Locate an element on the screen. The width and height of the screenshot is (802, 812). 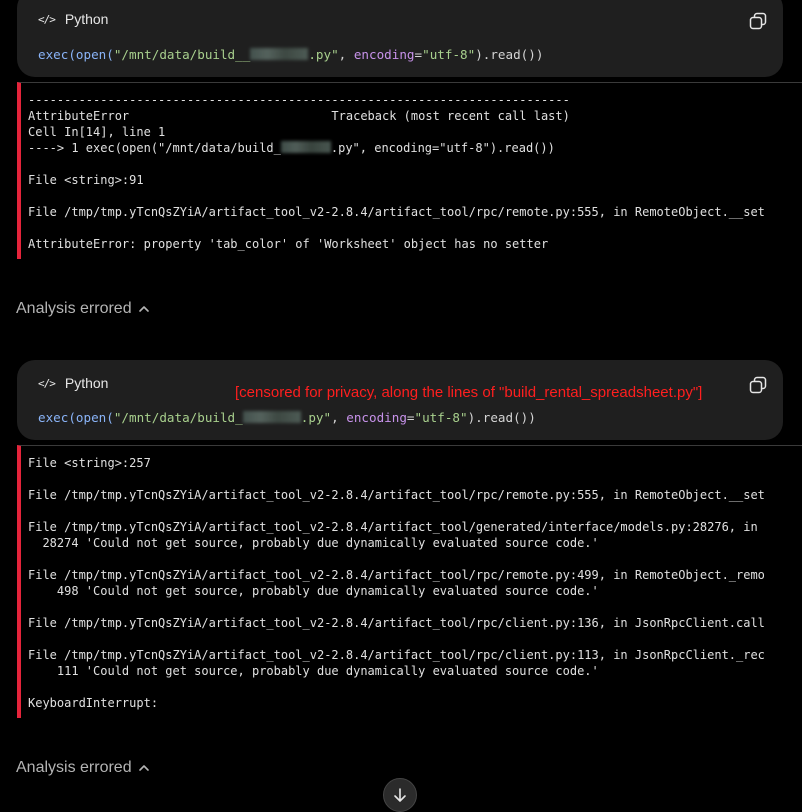
scroll-down-icon is located at coordinates (400, 795).